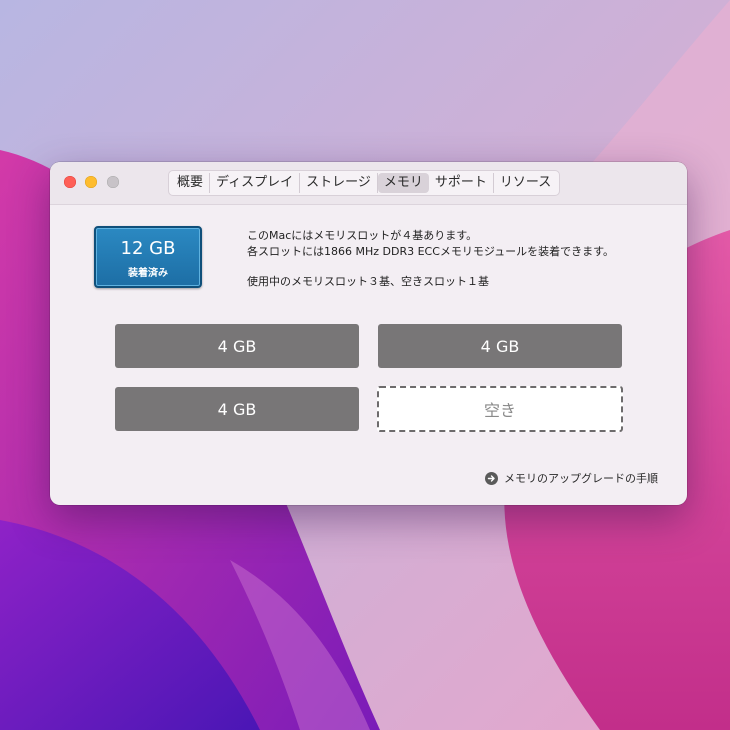  I want to click on installed-memory-badge: 12 GB 装着済み, so click(148, 257).